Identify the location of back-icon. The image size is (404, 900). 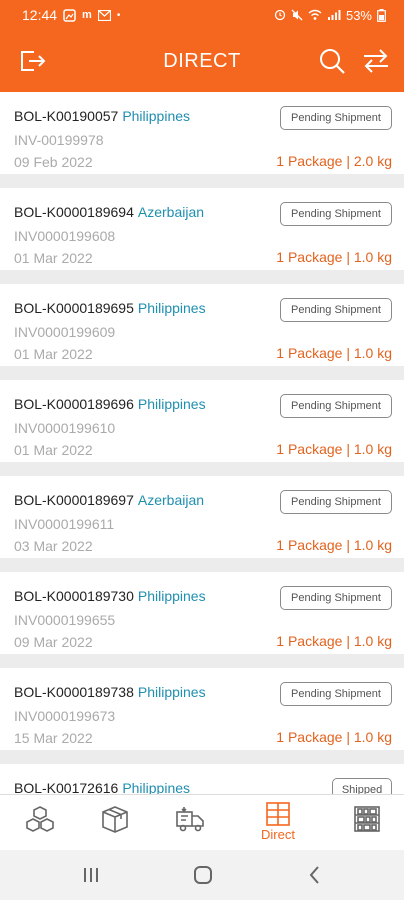
(315, 875).